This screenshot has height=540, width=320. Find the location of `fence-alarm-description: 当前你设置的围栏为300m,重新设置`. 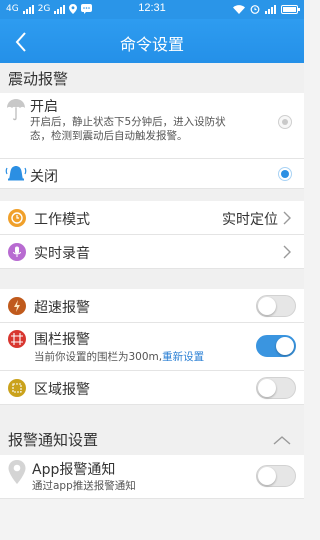

fence-alarm-description: 当前你设置的围栏为300m,重新设置 is located at coordinates (119, 357).